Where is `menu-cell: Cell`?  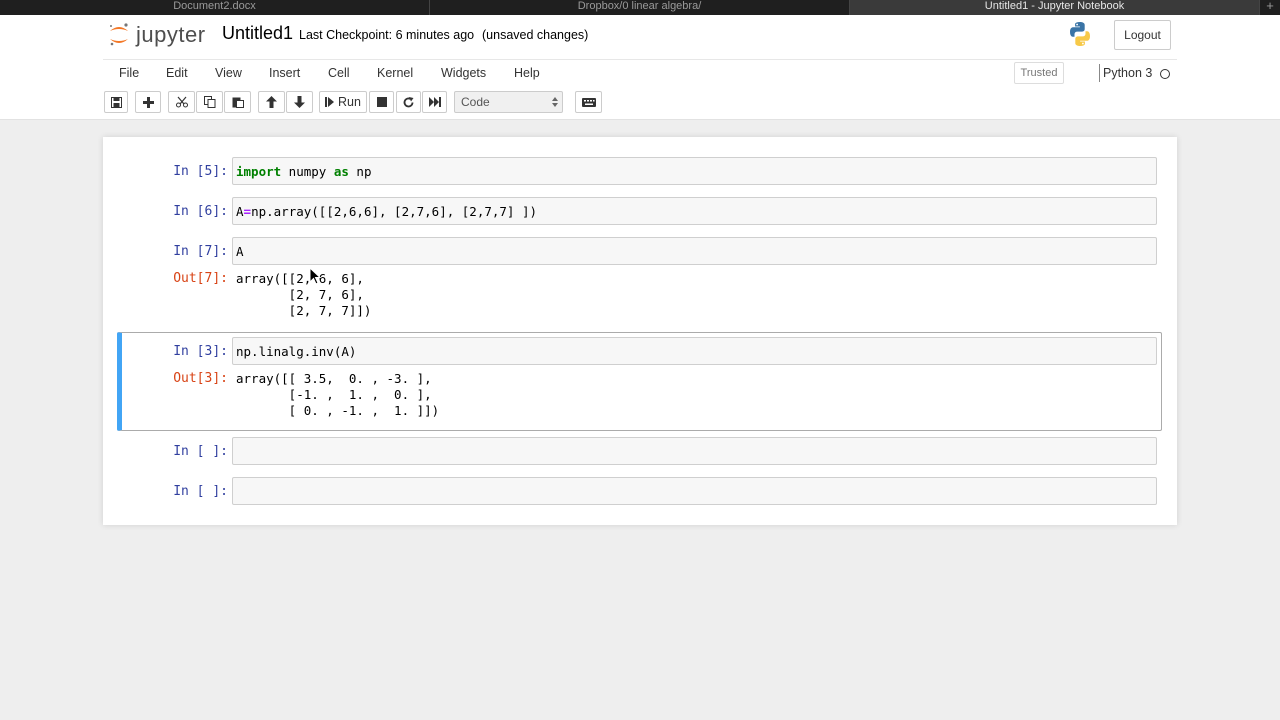 menu-cell: Cell is located at coordinates (339, 73).